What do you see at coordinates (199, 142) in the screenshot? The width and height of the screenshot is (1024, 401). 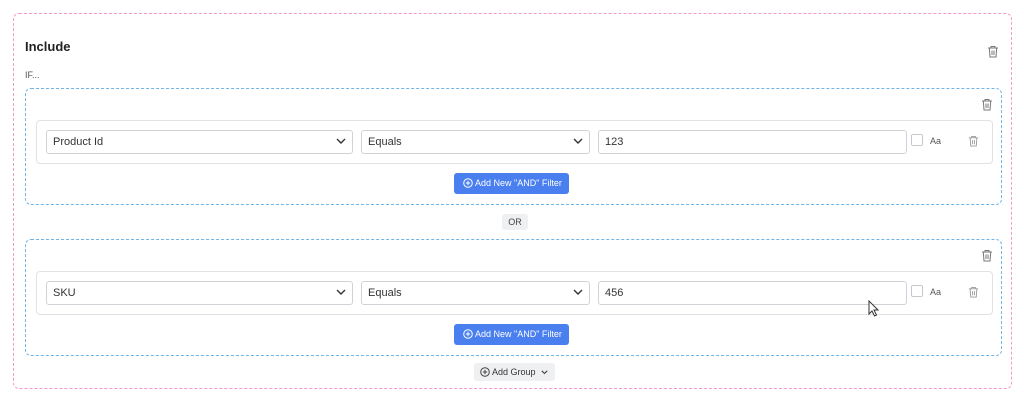 I see `field-select: Product Id` at bounding box center [199, 142].